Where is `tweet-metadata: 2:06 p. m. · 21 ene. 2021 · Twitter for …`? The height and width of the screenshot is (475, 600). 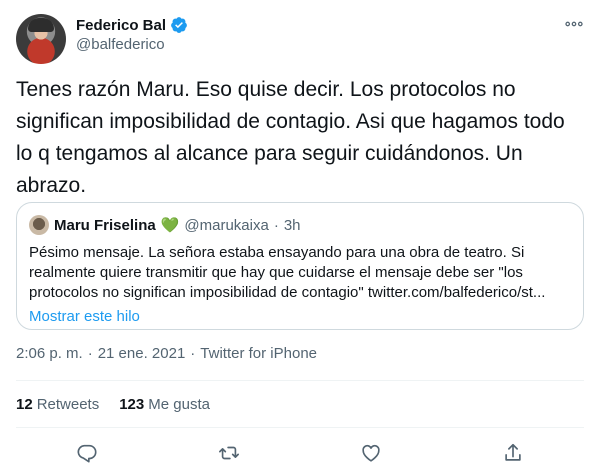
tweet-metadata: 2:06 p. m. · 21 ene. 2021 · Twitter for … is located at coordinates (166, 353).